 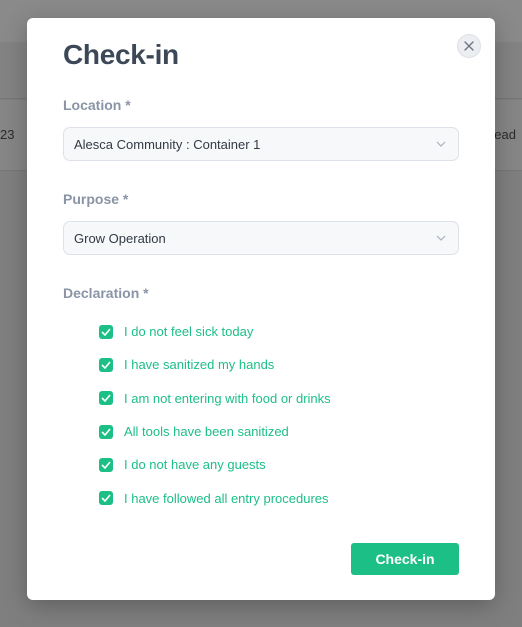 I want to click on check-in-button: Check-in, so click(x=405, y=559).